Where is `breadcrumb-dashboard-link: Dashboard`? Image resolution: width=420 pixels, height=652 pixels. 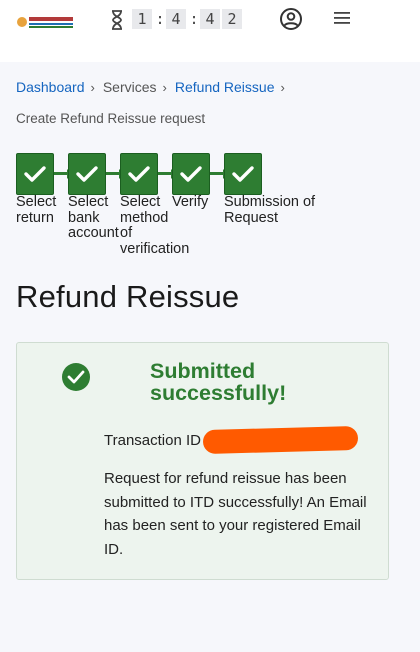
breadcrumb-dashboard-link: Dashboard is located at coordinates (50, 87).